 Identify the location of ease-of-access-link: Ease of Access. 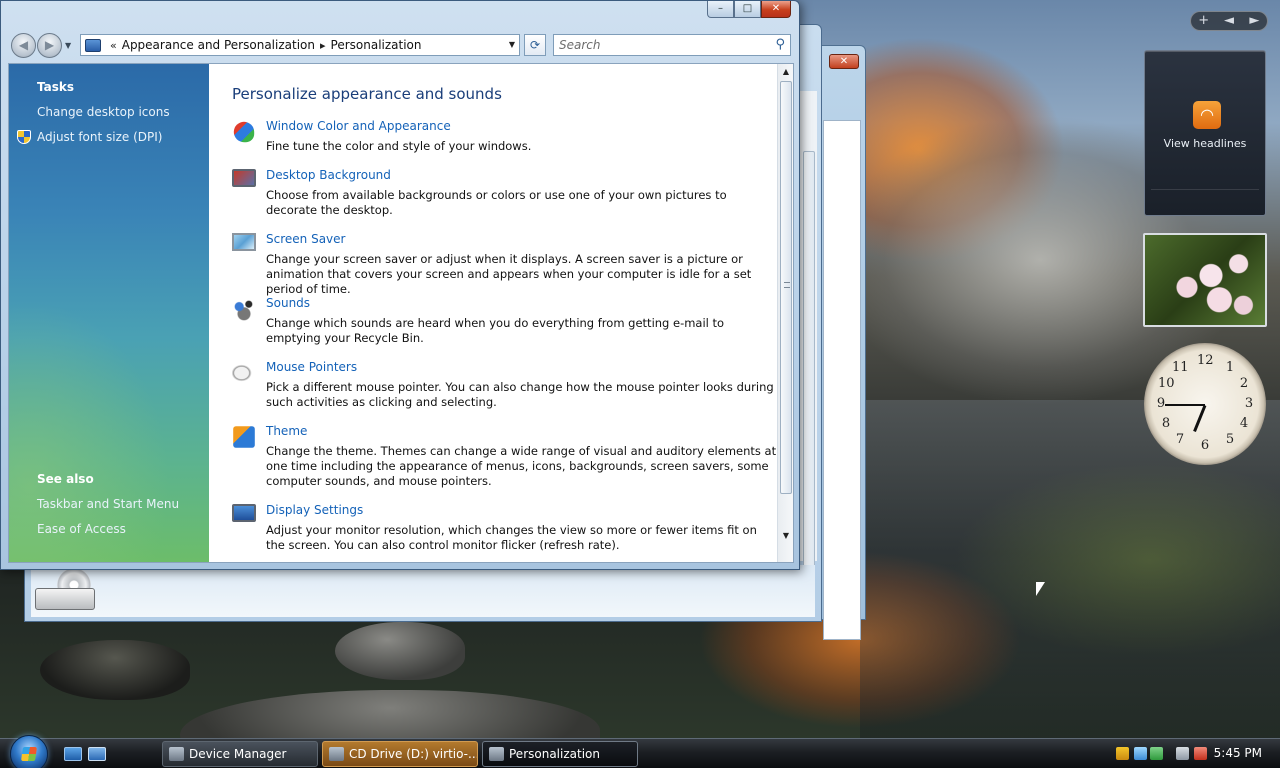
(81, 529).